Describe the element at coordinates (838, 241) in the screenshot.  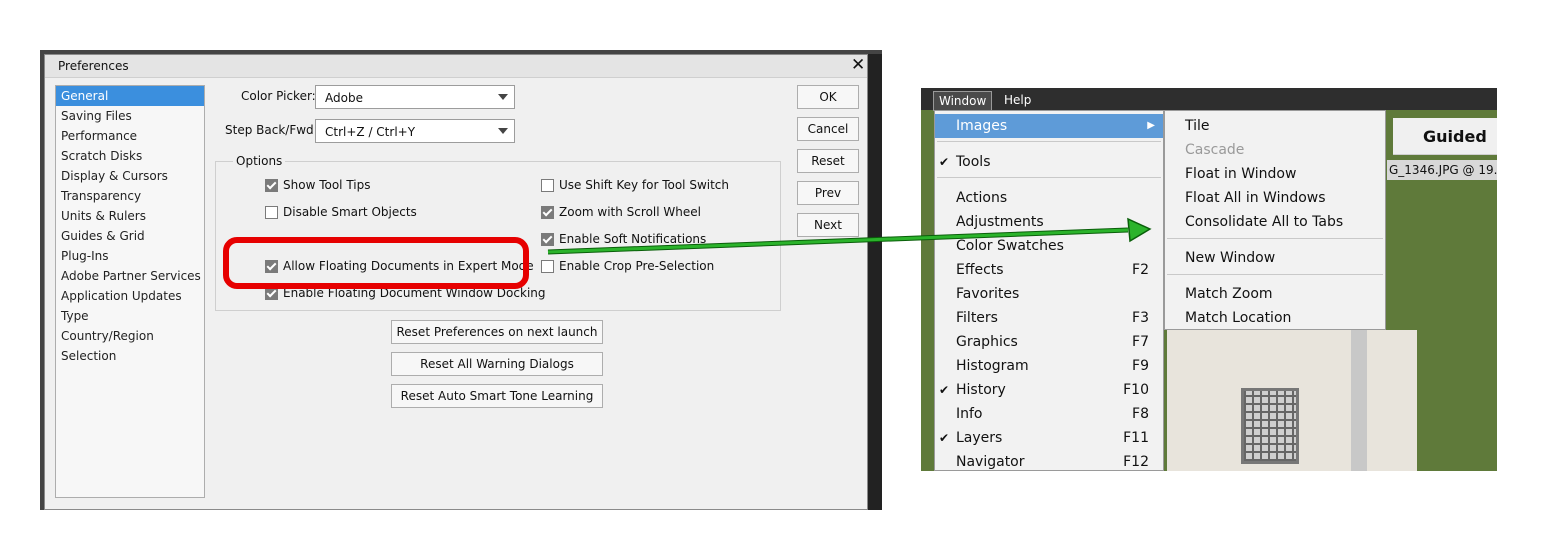
I see `arrow-shaft` at that location.